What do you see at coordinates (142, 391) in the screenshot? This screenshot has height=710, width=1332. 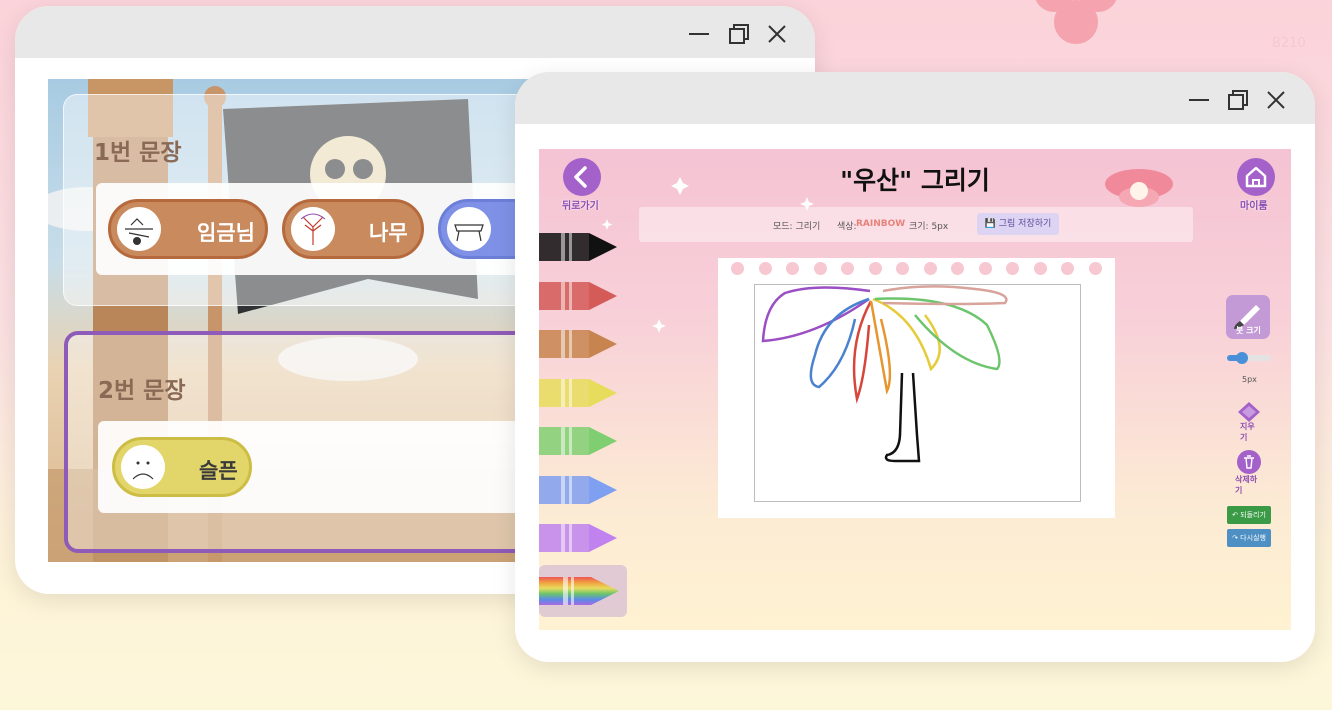 I see `sentence-2-title: 2번 문장` at bounding box center [142, 391].